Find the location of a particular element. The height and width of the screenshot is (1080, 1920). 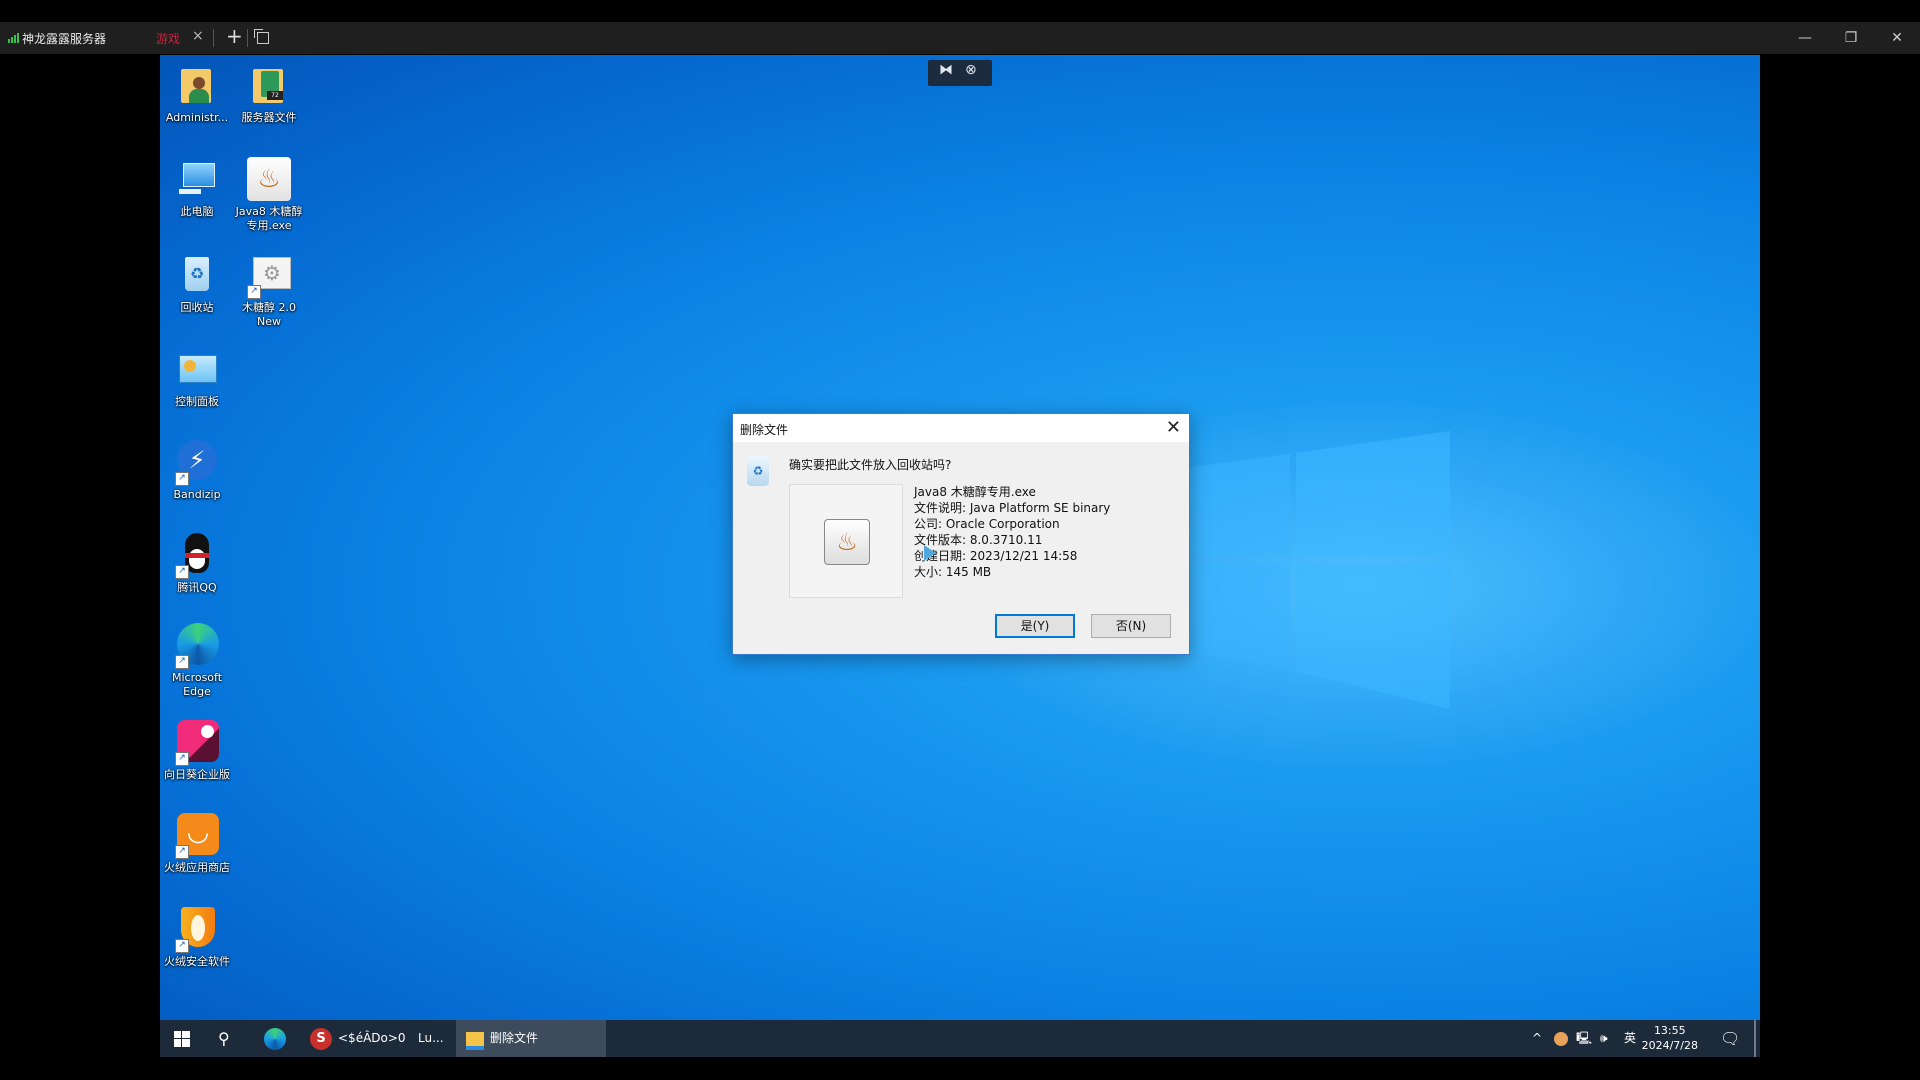

tab-close-icon: × is located at coordinates (198, 36).